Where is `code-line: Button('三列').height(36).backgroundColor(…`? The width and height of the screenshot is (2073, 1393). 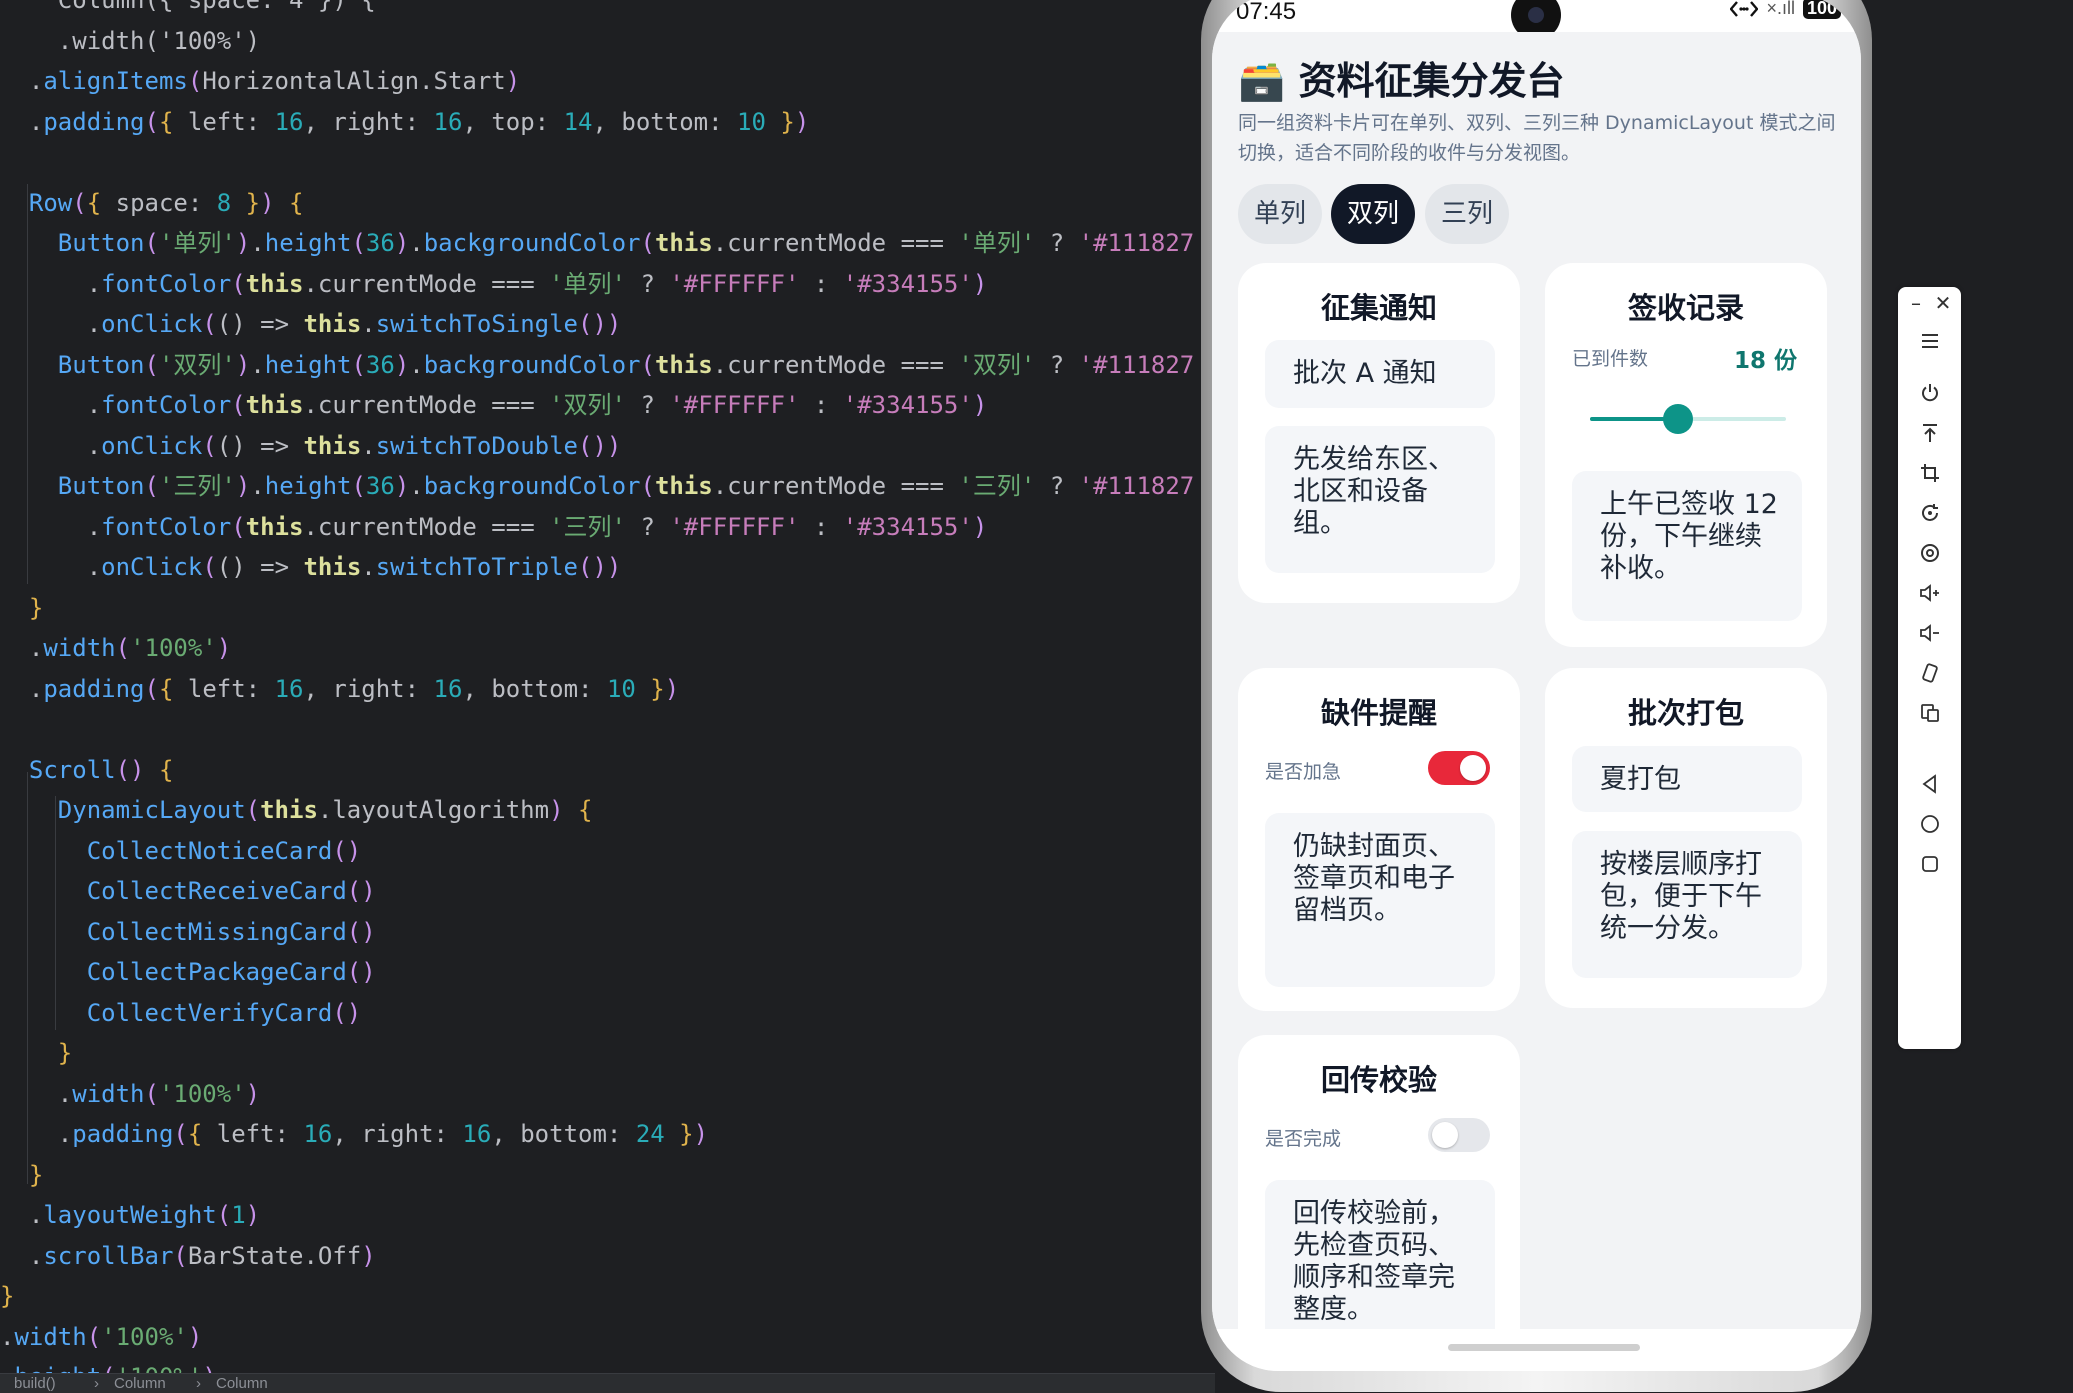
code-line: Button('三列').height(36).backgroundColor(… is located at coordinates (600, 486).